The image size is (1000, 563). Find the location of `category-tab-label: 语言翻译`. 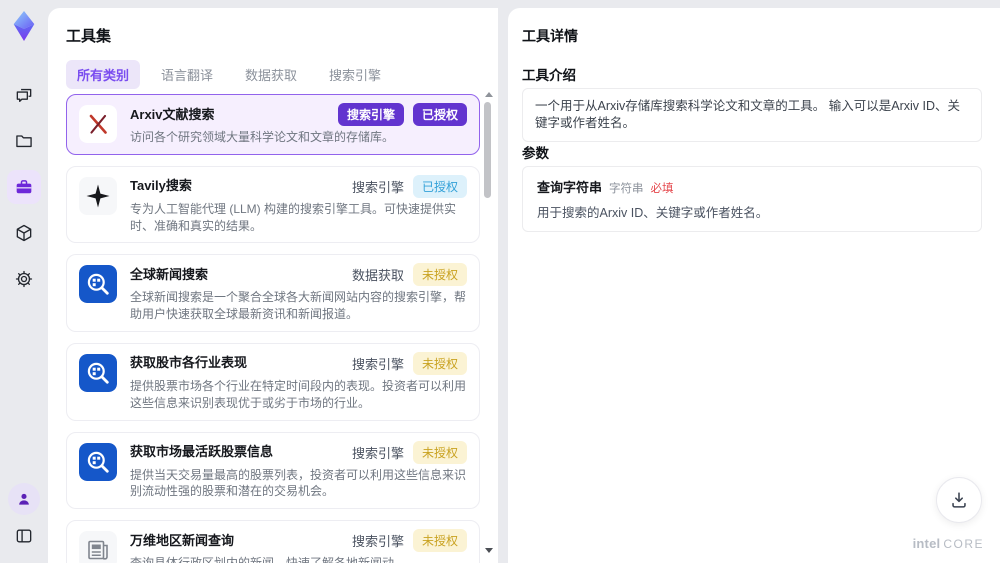

category-tab-label: 语言翻译 is located at coordinates (187, 75).